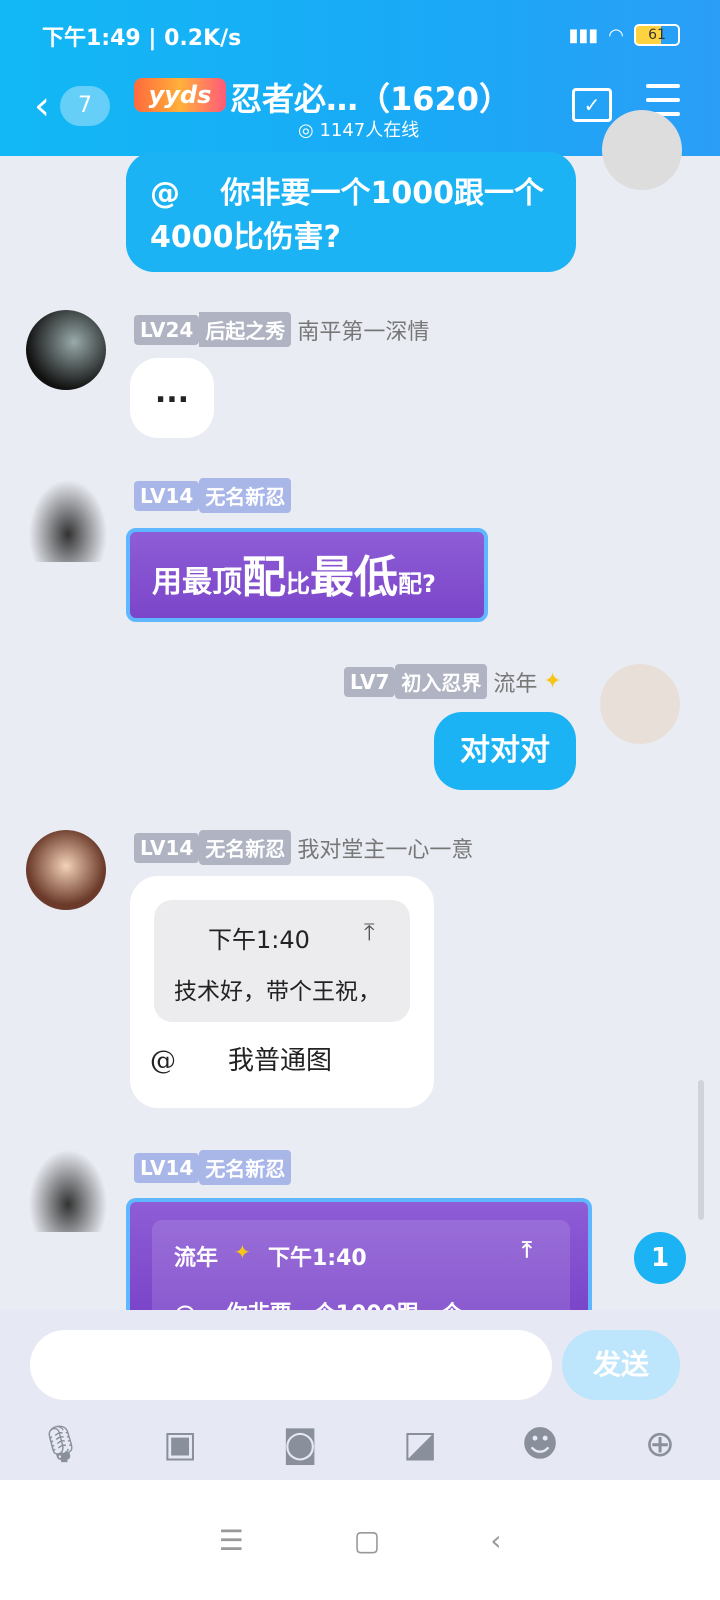 Image resolution: width=720 pixels, height=1600 pixels. I want to click on message-input, so click(291, 1365).